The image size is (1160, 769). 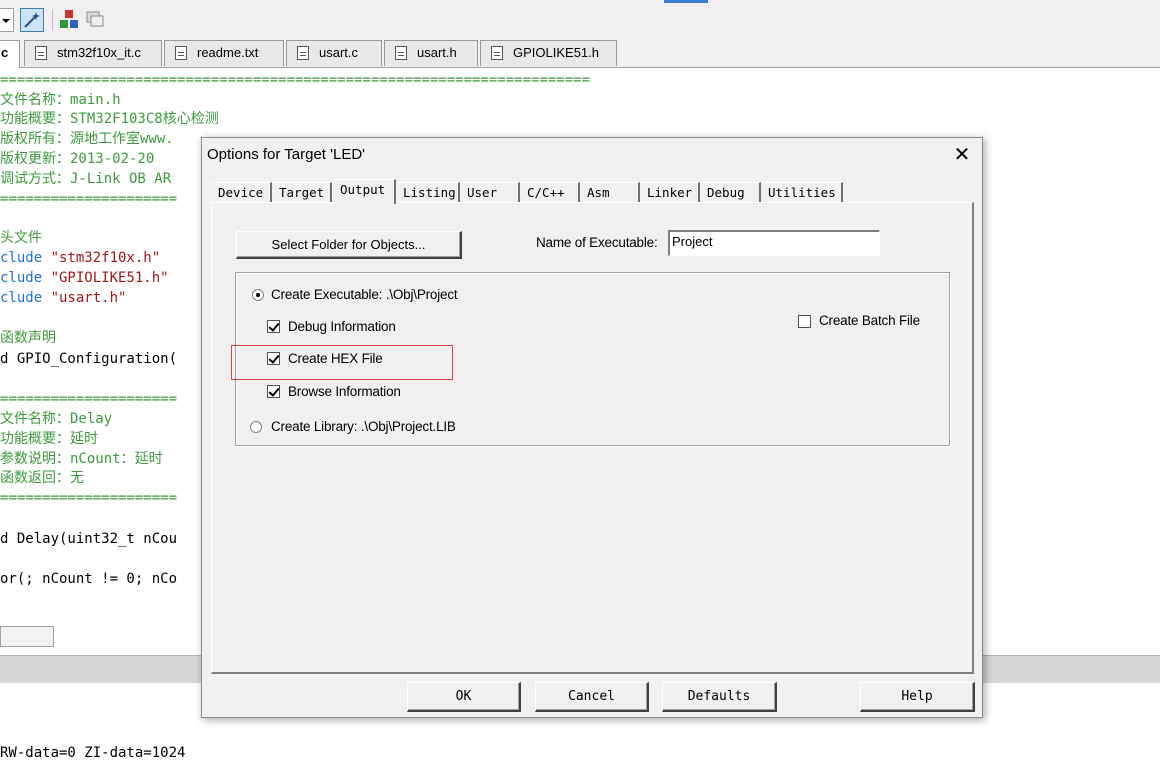 I want to click on magic-wand-icon, so click(x=32, y=20).